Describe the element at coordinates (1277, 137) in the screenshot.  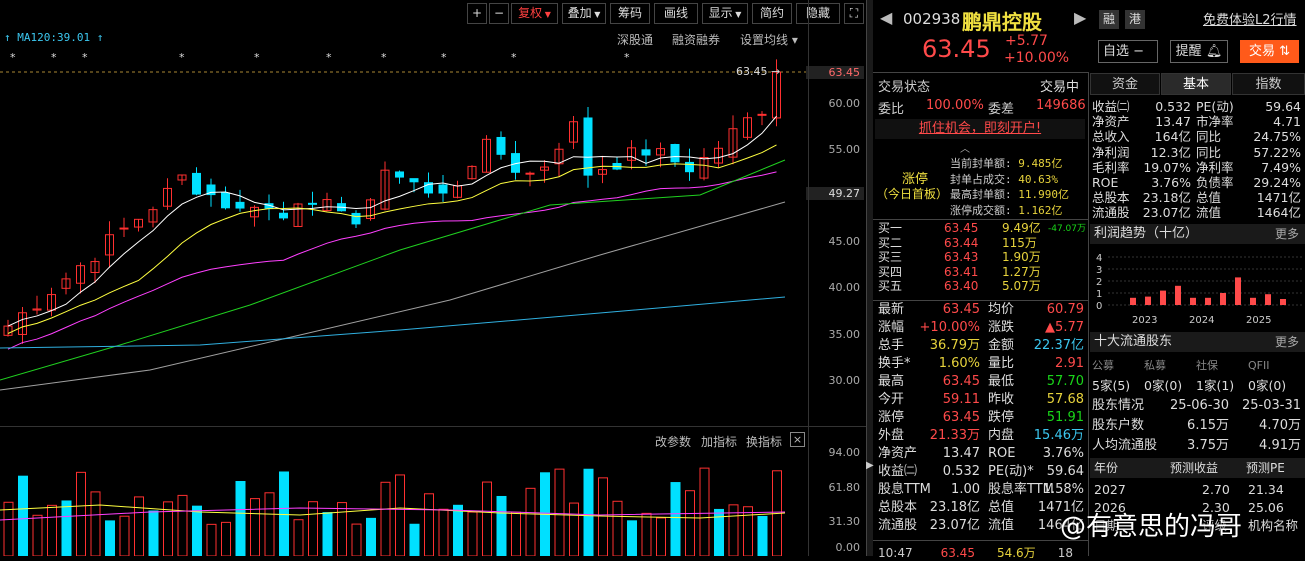
I see `fund-value: 24.75%` at that location.